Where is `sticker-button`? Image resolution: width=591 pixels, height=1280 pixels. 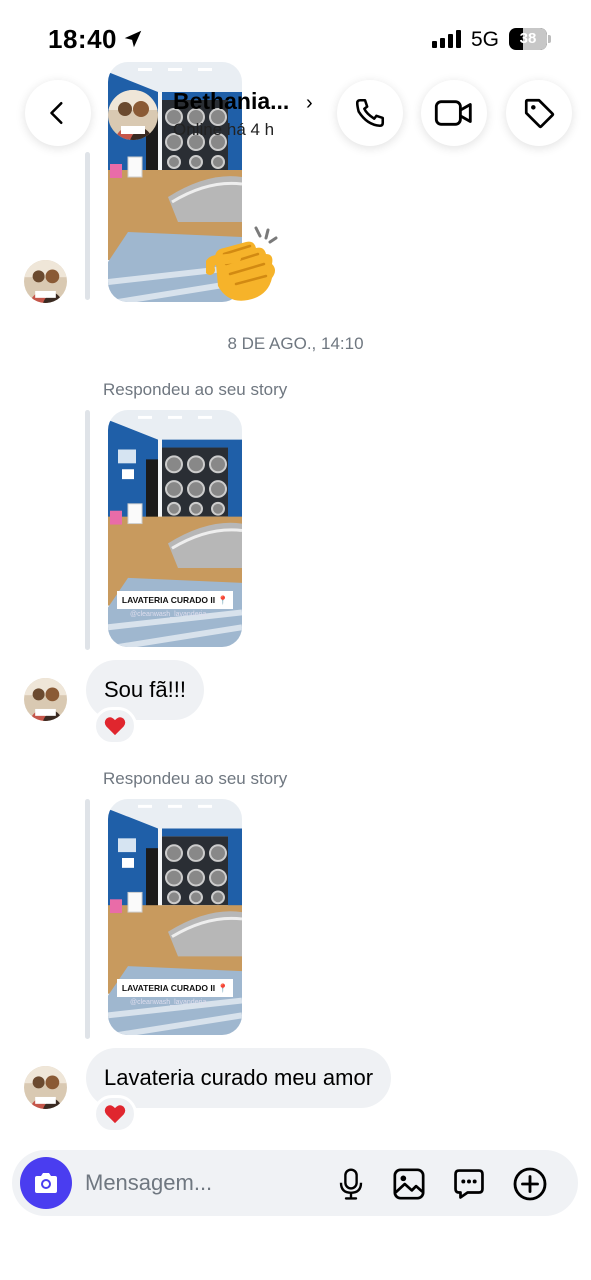 sticker-button is located at coordinates (469, 1184).